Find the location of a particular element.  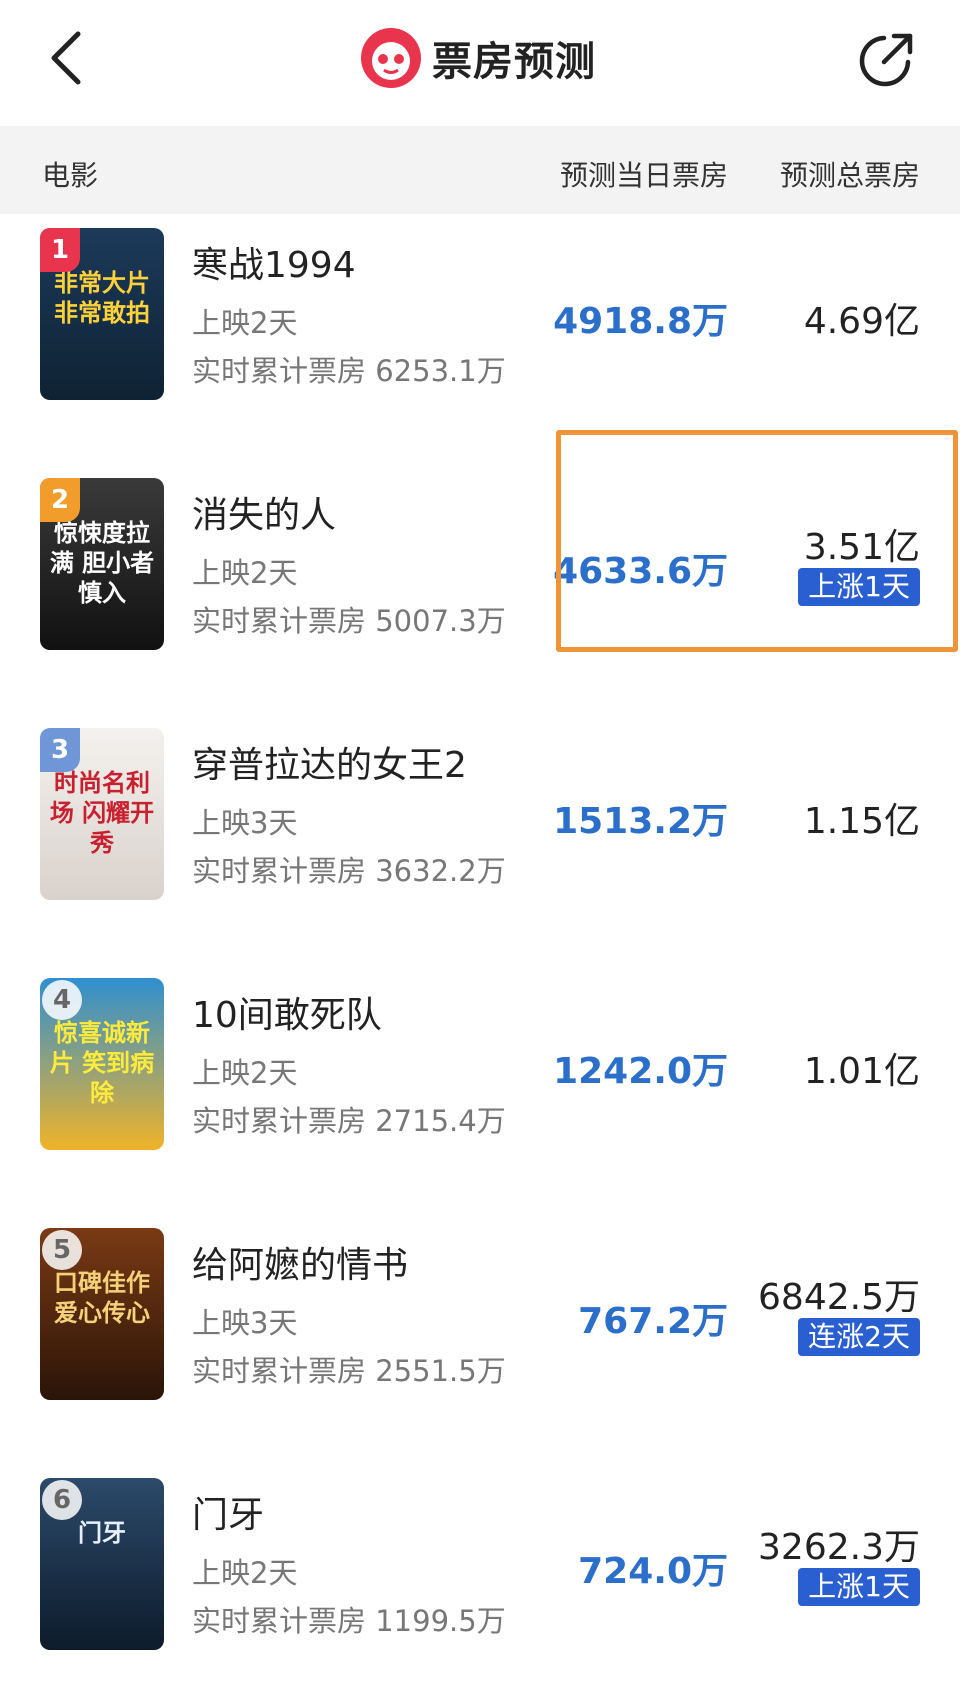

cumulative-box-office: 实时累计票房 5007.3万 is located at coordinates (349, 621).